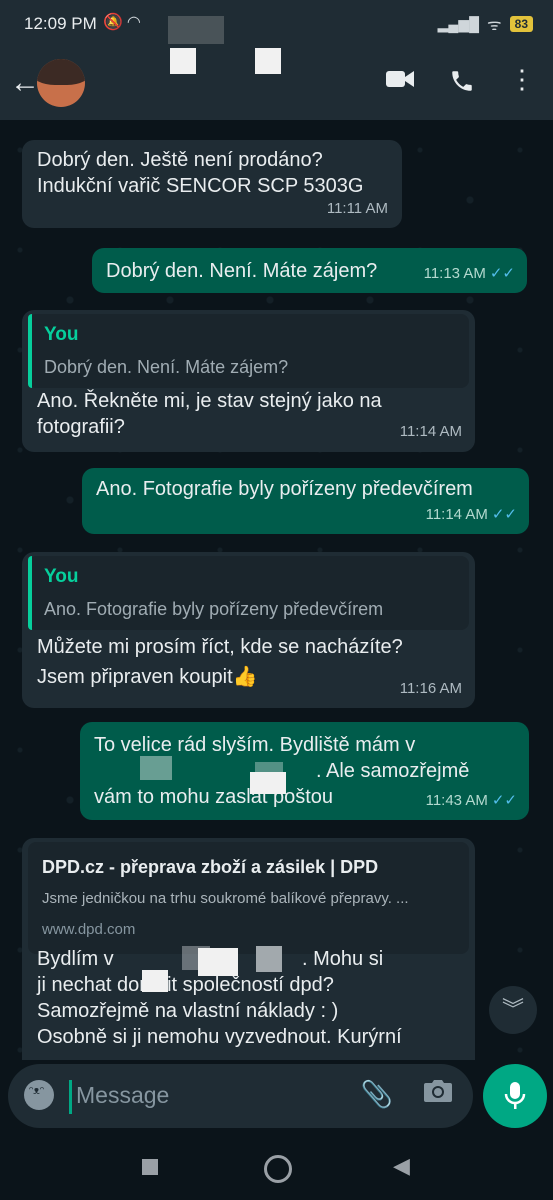 The image size is (553, 1200). Describe the element at coordinates (458, 23) in the screenshot. I see `signal-icon: ▂▄▆█` at that location.